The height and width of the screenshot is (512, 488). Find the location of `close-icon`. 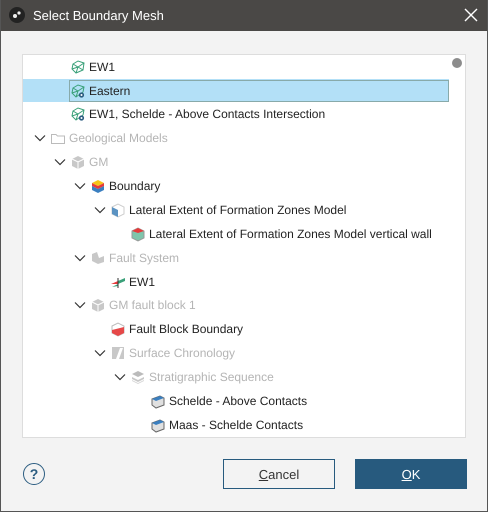

close-icon is located at coordinates (471, 15).